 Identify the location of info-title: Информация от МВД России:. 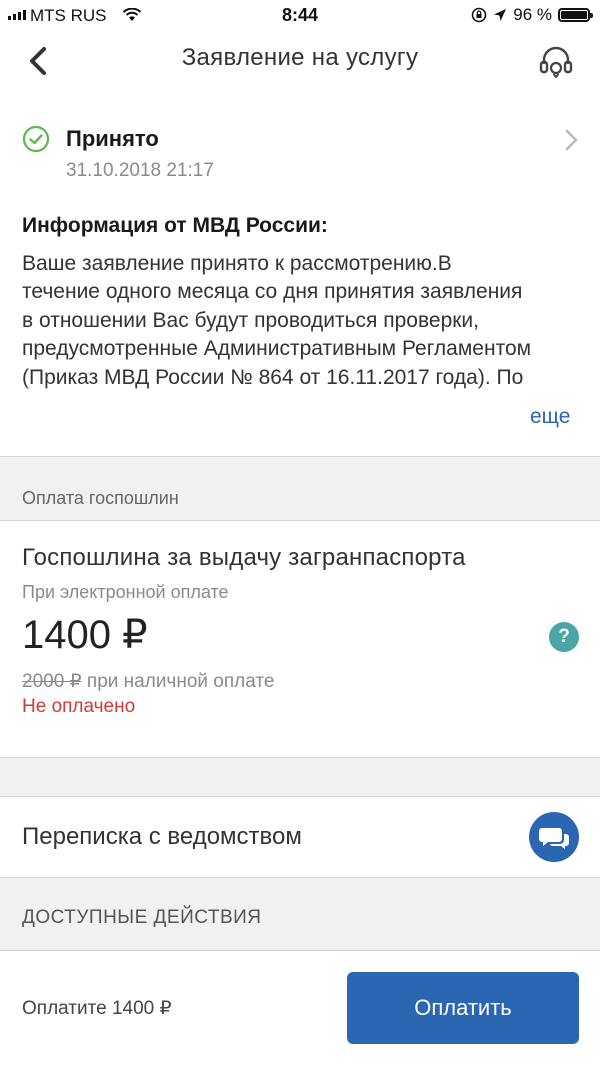
(175, 225).